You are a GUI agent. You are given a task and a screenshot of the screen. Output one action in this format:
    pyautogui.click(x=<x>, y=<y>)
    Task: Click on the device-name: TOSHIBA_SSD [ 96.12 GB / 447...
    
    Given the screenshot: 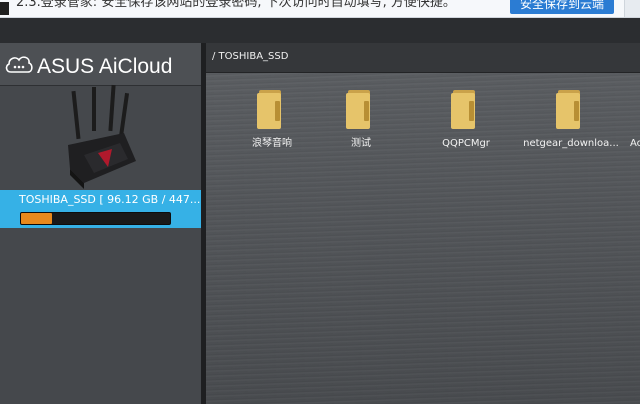 What is the action you would take?
    pyautogui.click(x=110, y=199)
    